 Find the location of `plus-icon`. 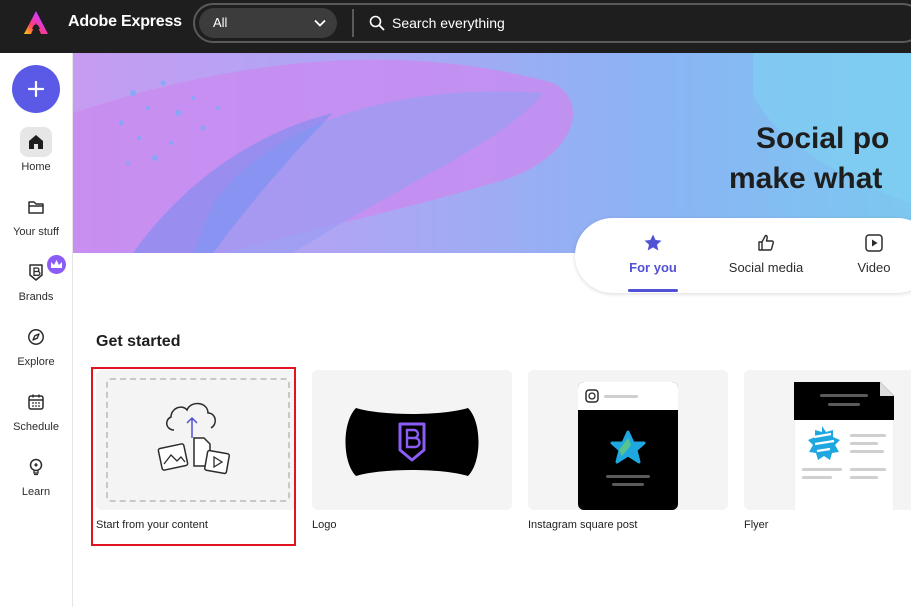

plus-icon is located at coordinates (36, 89).